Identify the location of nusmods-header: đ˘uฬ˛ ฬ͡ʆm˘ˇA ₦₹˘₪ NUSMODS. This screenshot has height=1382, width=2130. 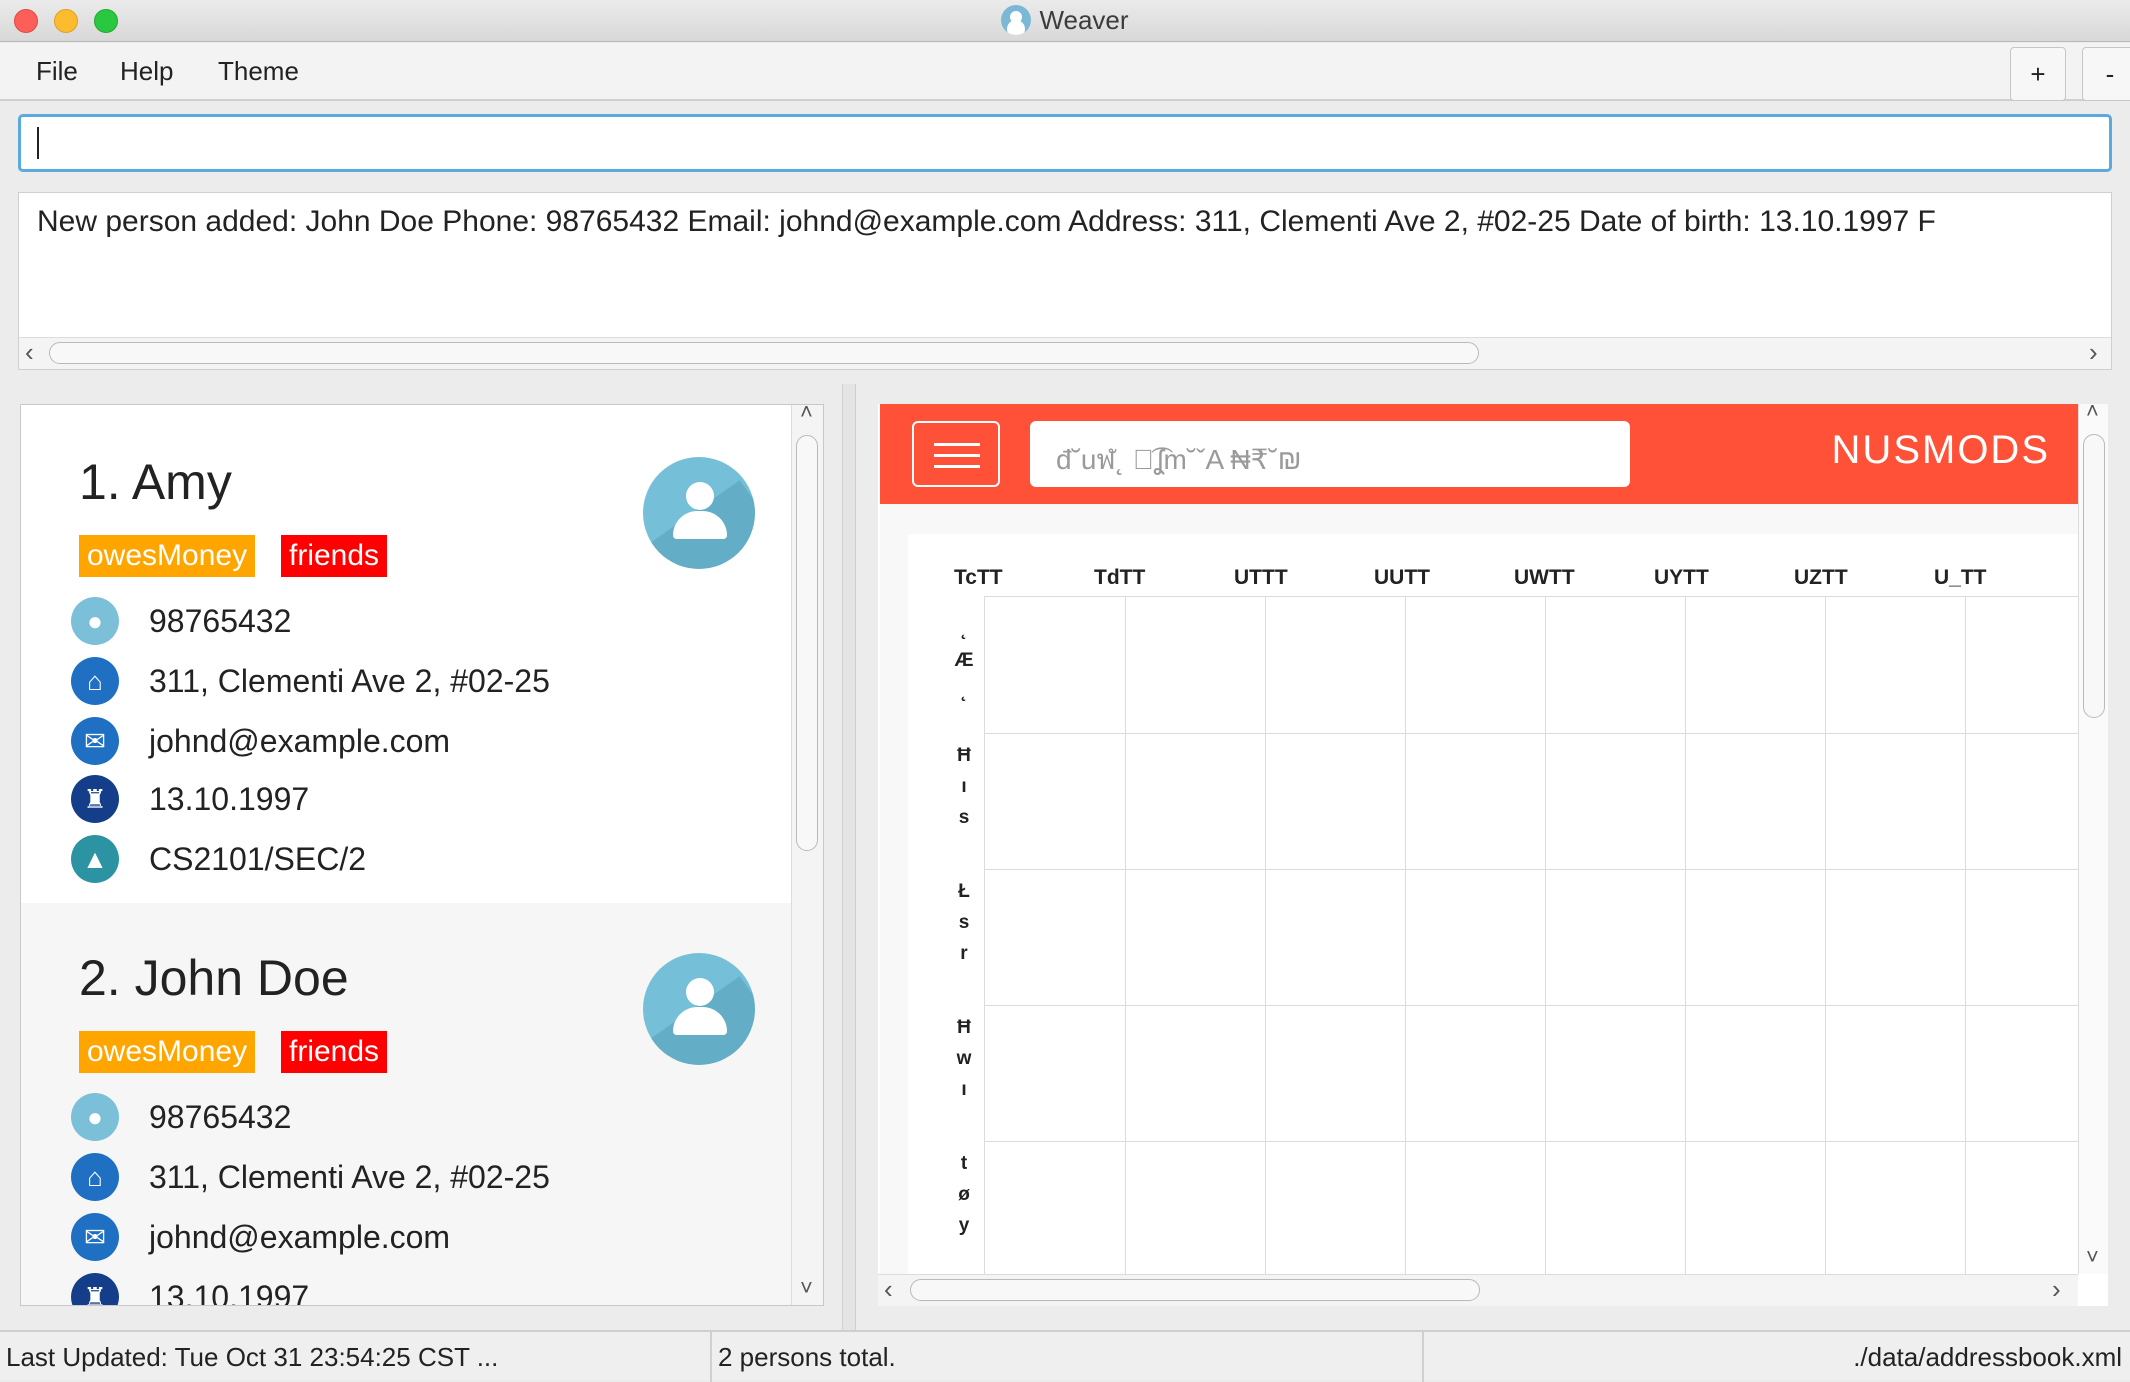
(1479, 454).